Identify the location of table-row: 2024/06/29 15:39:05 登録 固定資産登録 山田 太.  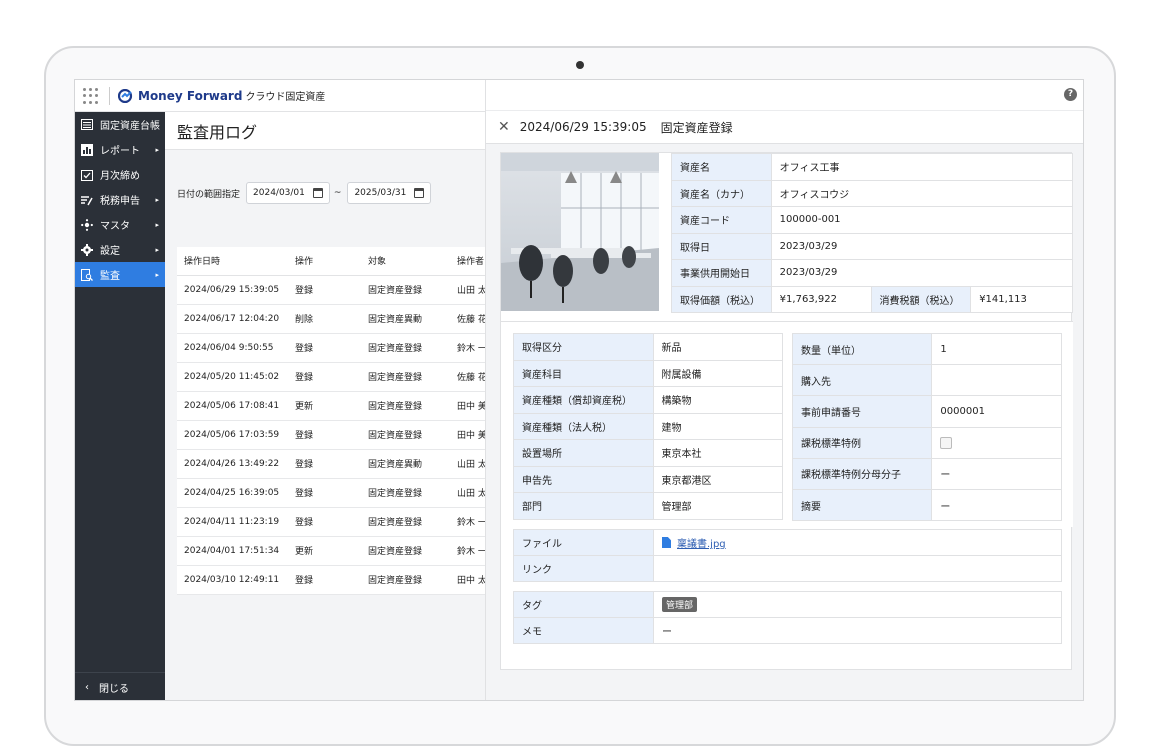
(337, 290).